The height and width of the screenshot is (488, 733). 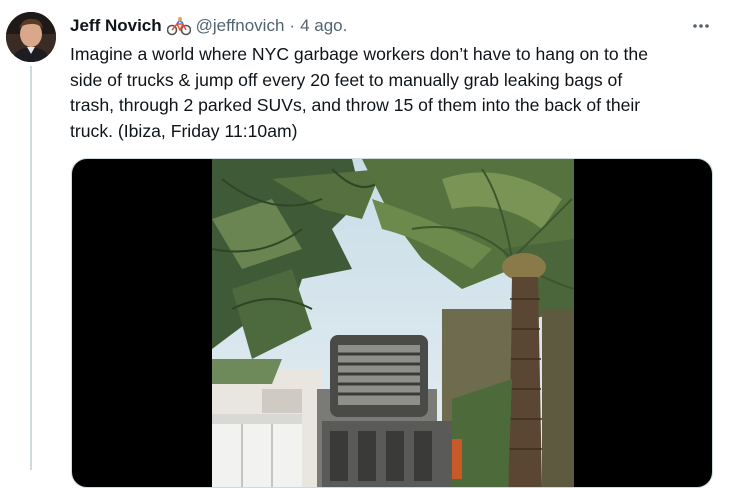 I want to click on cyclist-icon, so click(x=178, y=26).